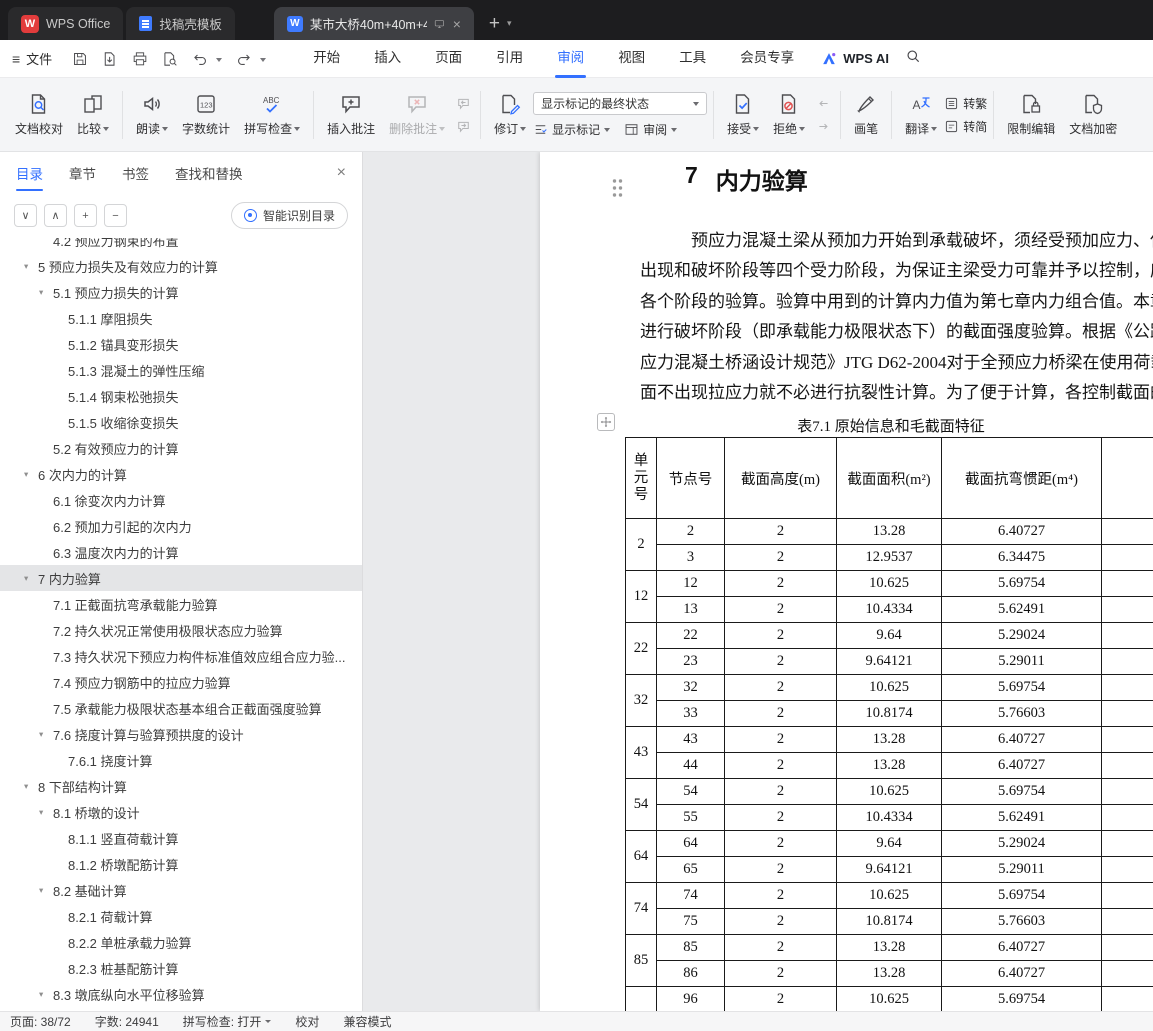 This screenshot has height=1031, width=1153. I want to click on toc-item: 5.1.5 收缩徐变损失, so click(181, 422).